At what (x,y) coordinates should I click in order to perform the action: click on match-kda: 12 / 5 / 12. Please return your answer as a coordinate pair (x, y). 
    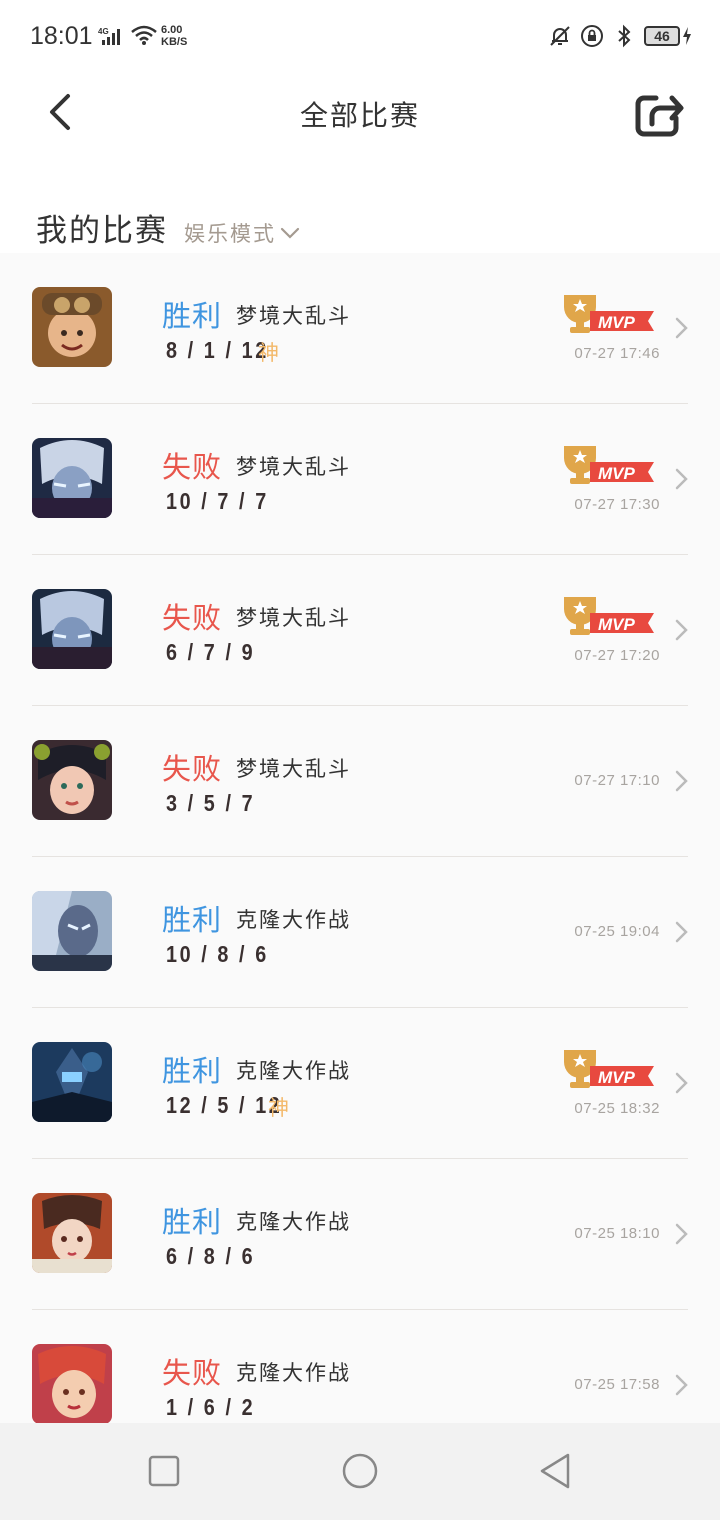
    Looking at the image, I should click on (224, 1105).